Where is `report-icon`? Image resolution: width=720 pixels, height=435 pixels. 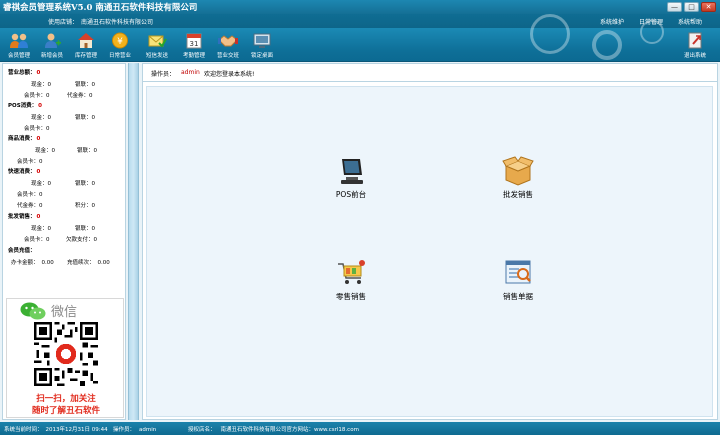 report-icon is located at coordinates (518, 272).